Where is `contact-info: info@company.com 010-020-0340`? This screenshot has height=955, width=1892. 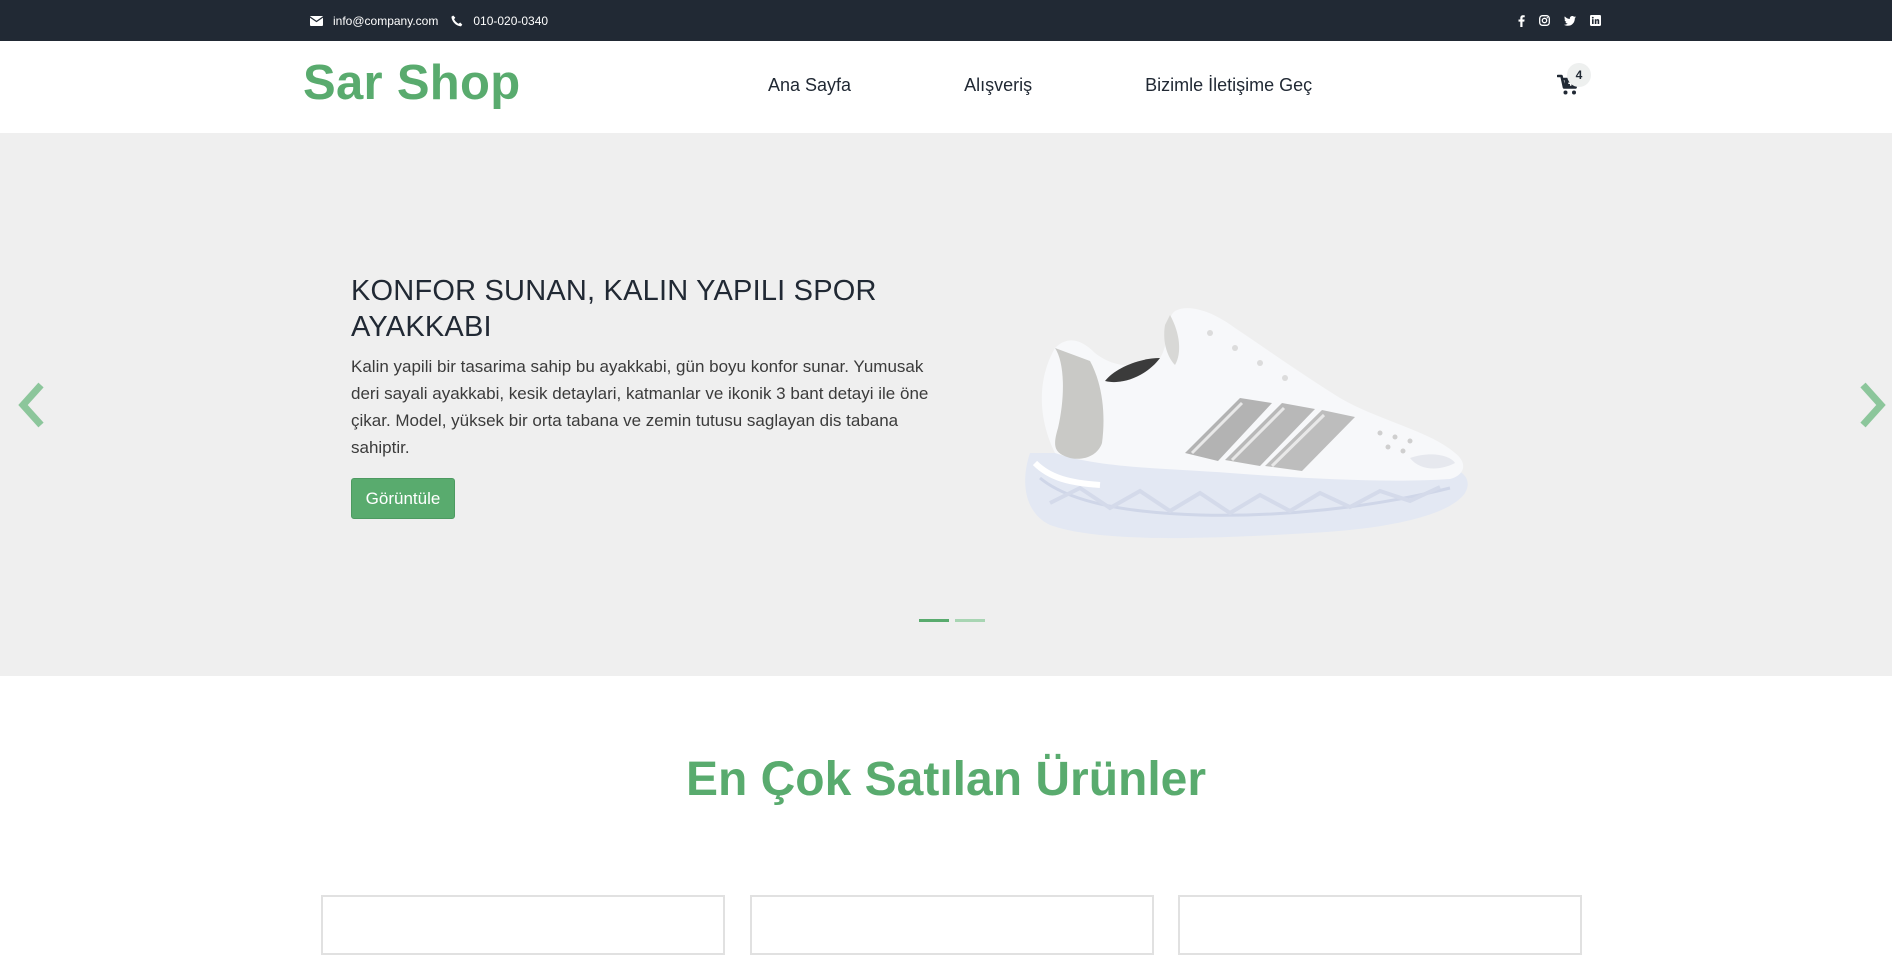
contact-info: info@company.com 010-020-0340 is located at coordinates (430, 20).